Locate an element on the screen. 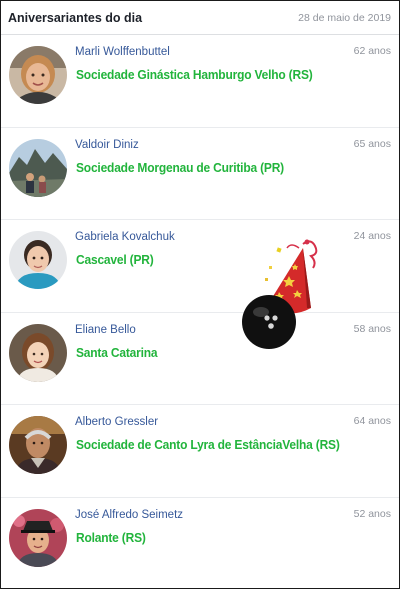 The width and height of the screenshot is (400, 589). person-name-link: Eliane Bello is located at coordinates (105, 330).